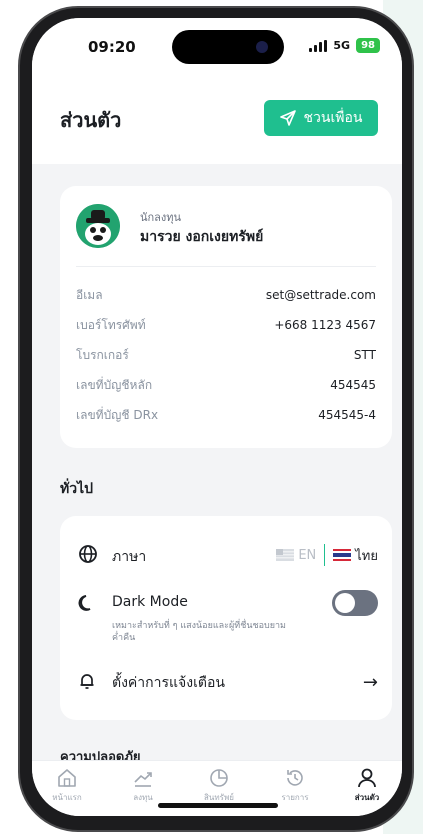 This screenshot has width=423, height=834. Describe the element at coordinates (366, 556) in the screenshot. I see `language-th-label: ไทย` at that location.